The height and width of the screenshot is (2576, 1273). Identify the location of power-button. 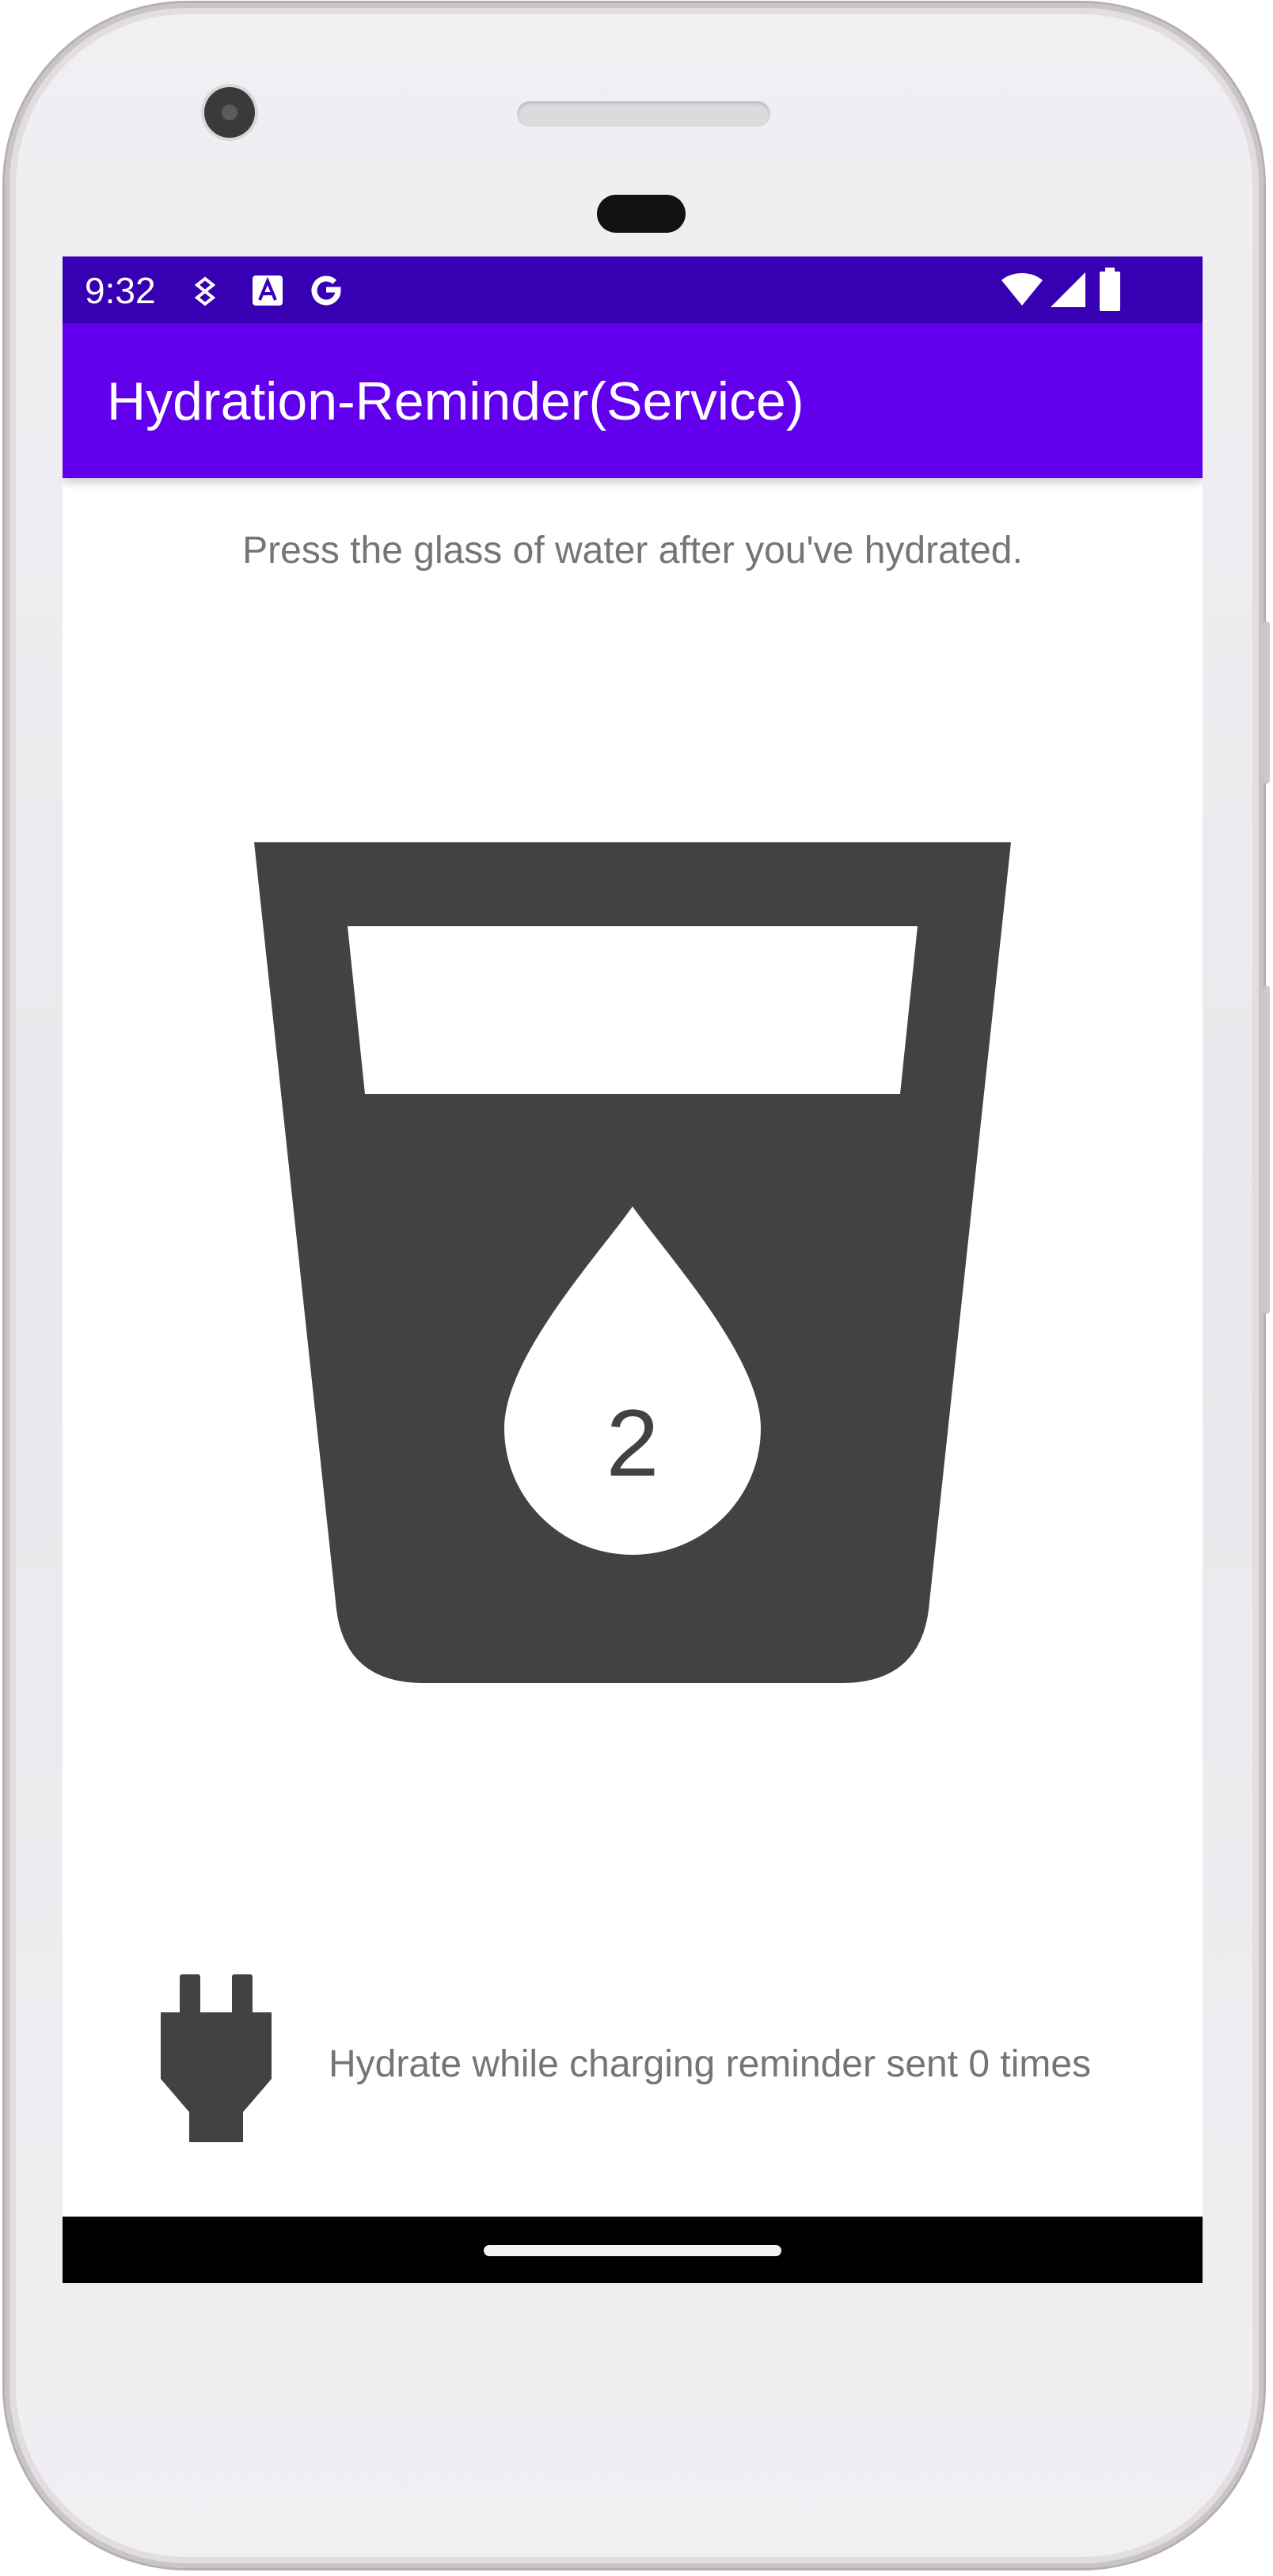
(1267, 1150).